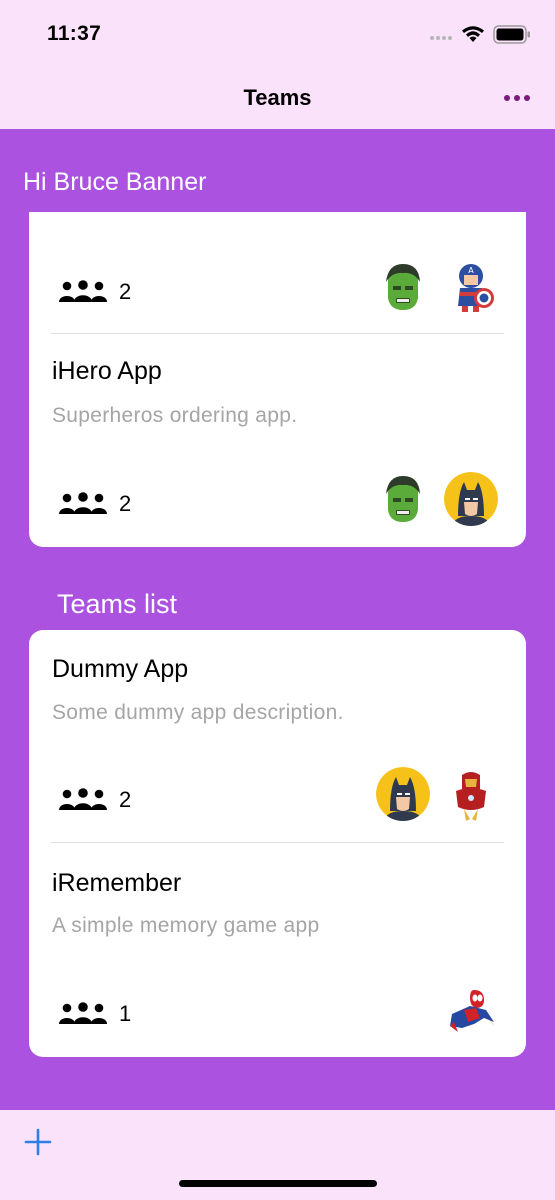  I want to click on team-name: iHero App, so click(107, 371).